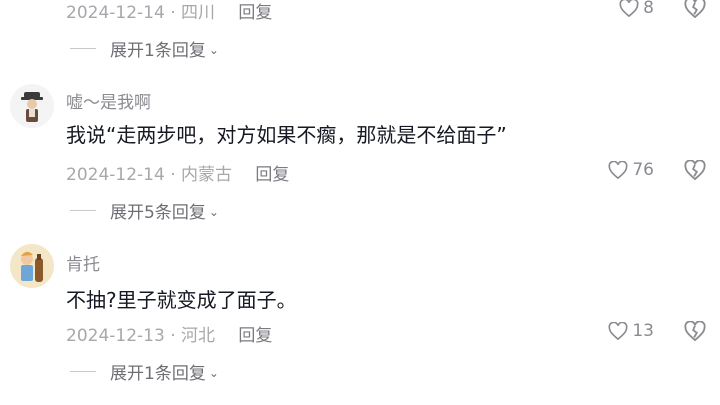 The width and height of the screenshot is (720, 405). Describe the element at coordinates (207, 175) in the screenshot. I see `comment-location: 内蒙古` at that location.